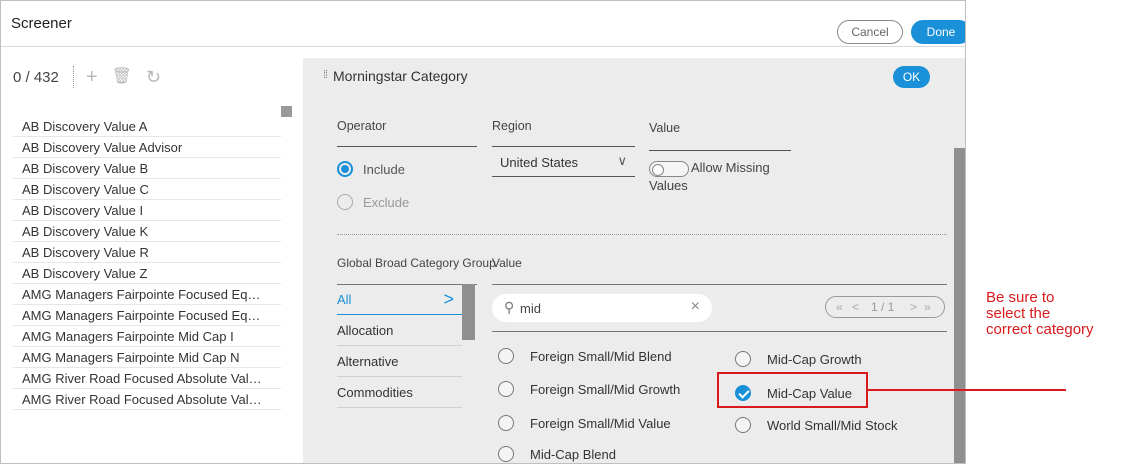 The height and width of the screenshot is (464, 1130). Describe the element at coordinates (695, 307) in the screenshot. I see `clear-search-icon: ×` at that location.